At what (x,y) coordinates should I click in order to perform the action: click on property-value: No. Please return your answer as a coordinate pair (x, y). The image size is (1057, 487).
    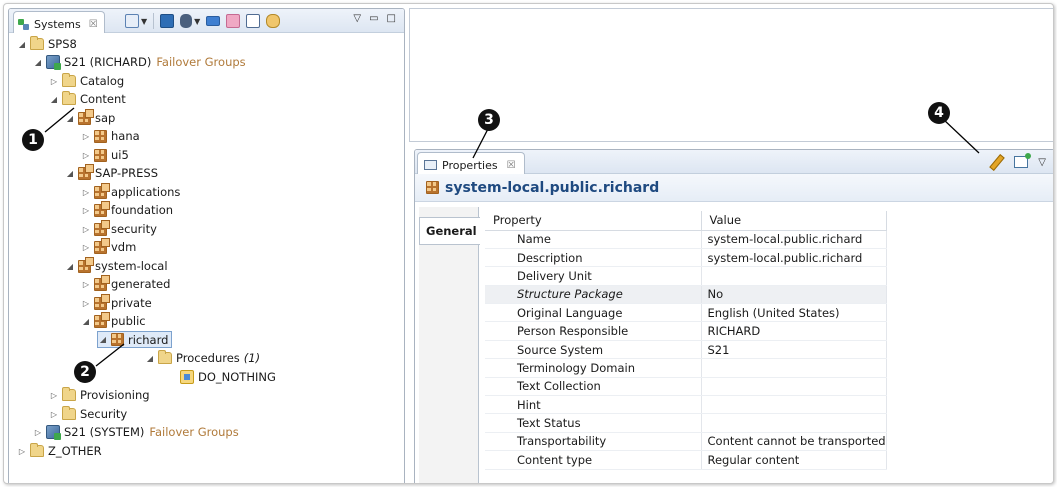
    Looking at the image, I should click on (794, 295).